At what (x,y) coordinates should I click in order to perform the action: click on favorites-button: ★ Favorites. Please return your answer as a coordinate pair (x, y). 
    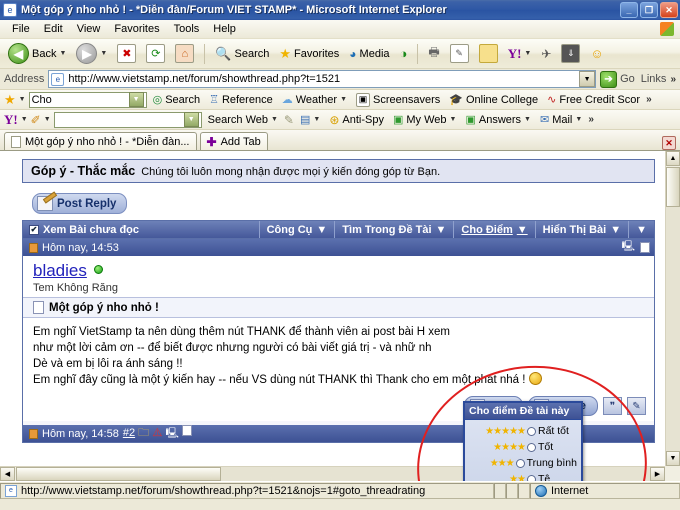
    Looking at the image, I should click on (309, 54).